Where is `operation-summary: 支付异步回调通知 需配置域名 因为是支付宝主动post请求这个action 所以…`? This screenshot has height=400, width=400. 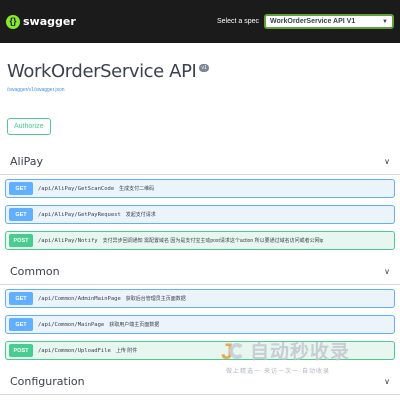 operation-summary: 支付异步回调通知 需配置域名 因为是支付宝主动post请求这个action 所以… is located at coordinates (213, 241).